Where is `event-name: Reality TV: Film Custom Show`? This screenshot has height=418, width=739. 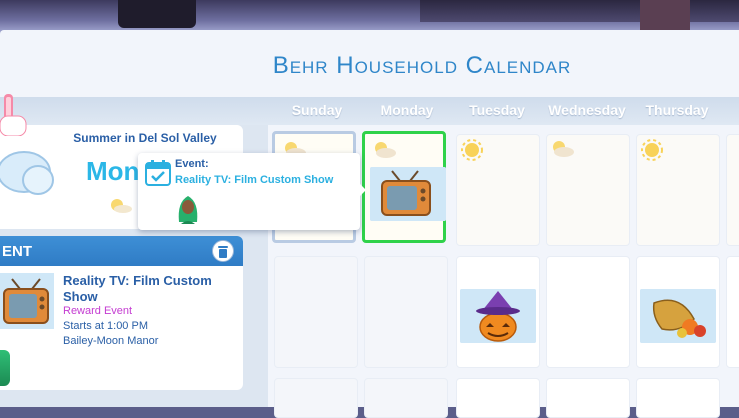
event-name: Reality TV: Film Custom Show is located at coordinates (137, 288).